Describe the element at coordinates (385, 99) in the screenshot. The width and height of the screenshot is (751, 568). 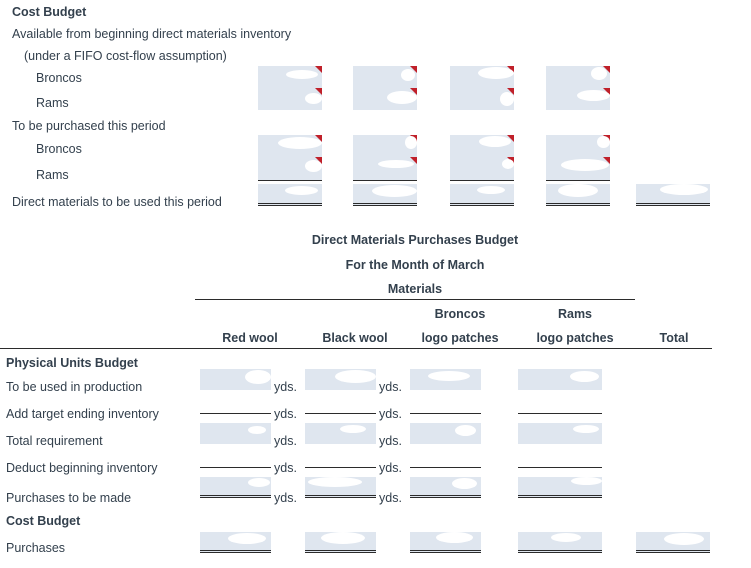
I see `input-rams-beginning-c2` at that location.